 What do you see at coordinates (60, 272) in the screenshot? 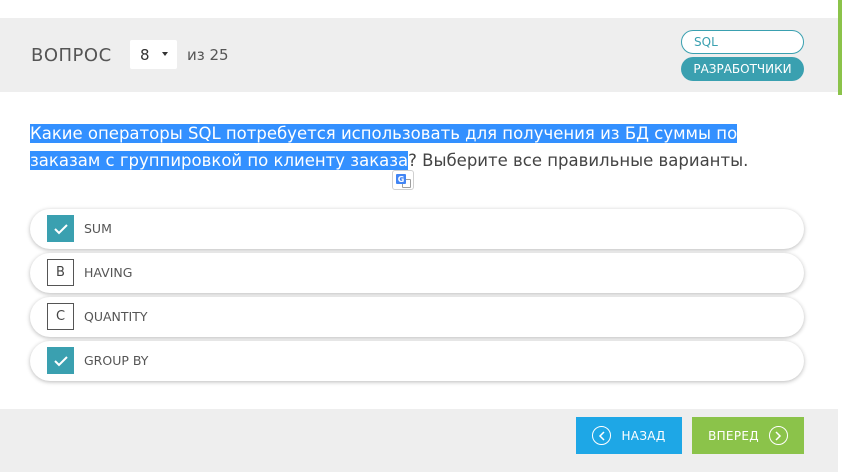
I see `option-checkbox: B` at bounding box center [60, 272].